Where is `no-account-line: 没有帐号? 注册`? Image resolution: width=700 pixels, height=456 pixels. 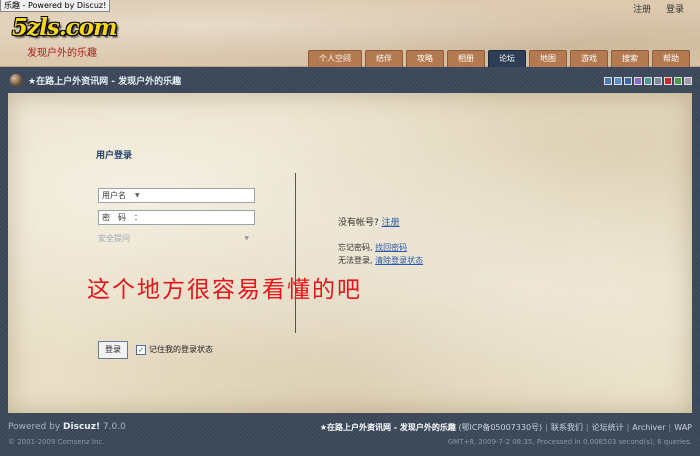
no-account-line: 没有帐号? 注册 is located at coordinates (369, 221).